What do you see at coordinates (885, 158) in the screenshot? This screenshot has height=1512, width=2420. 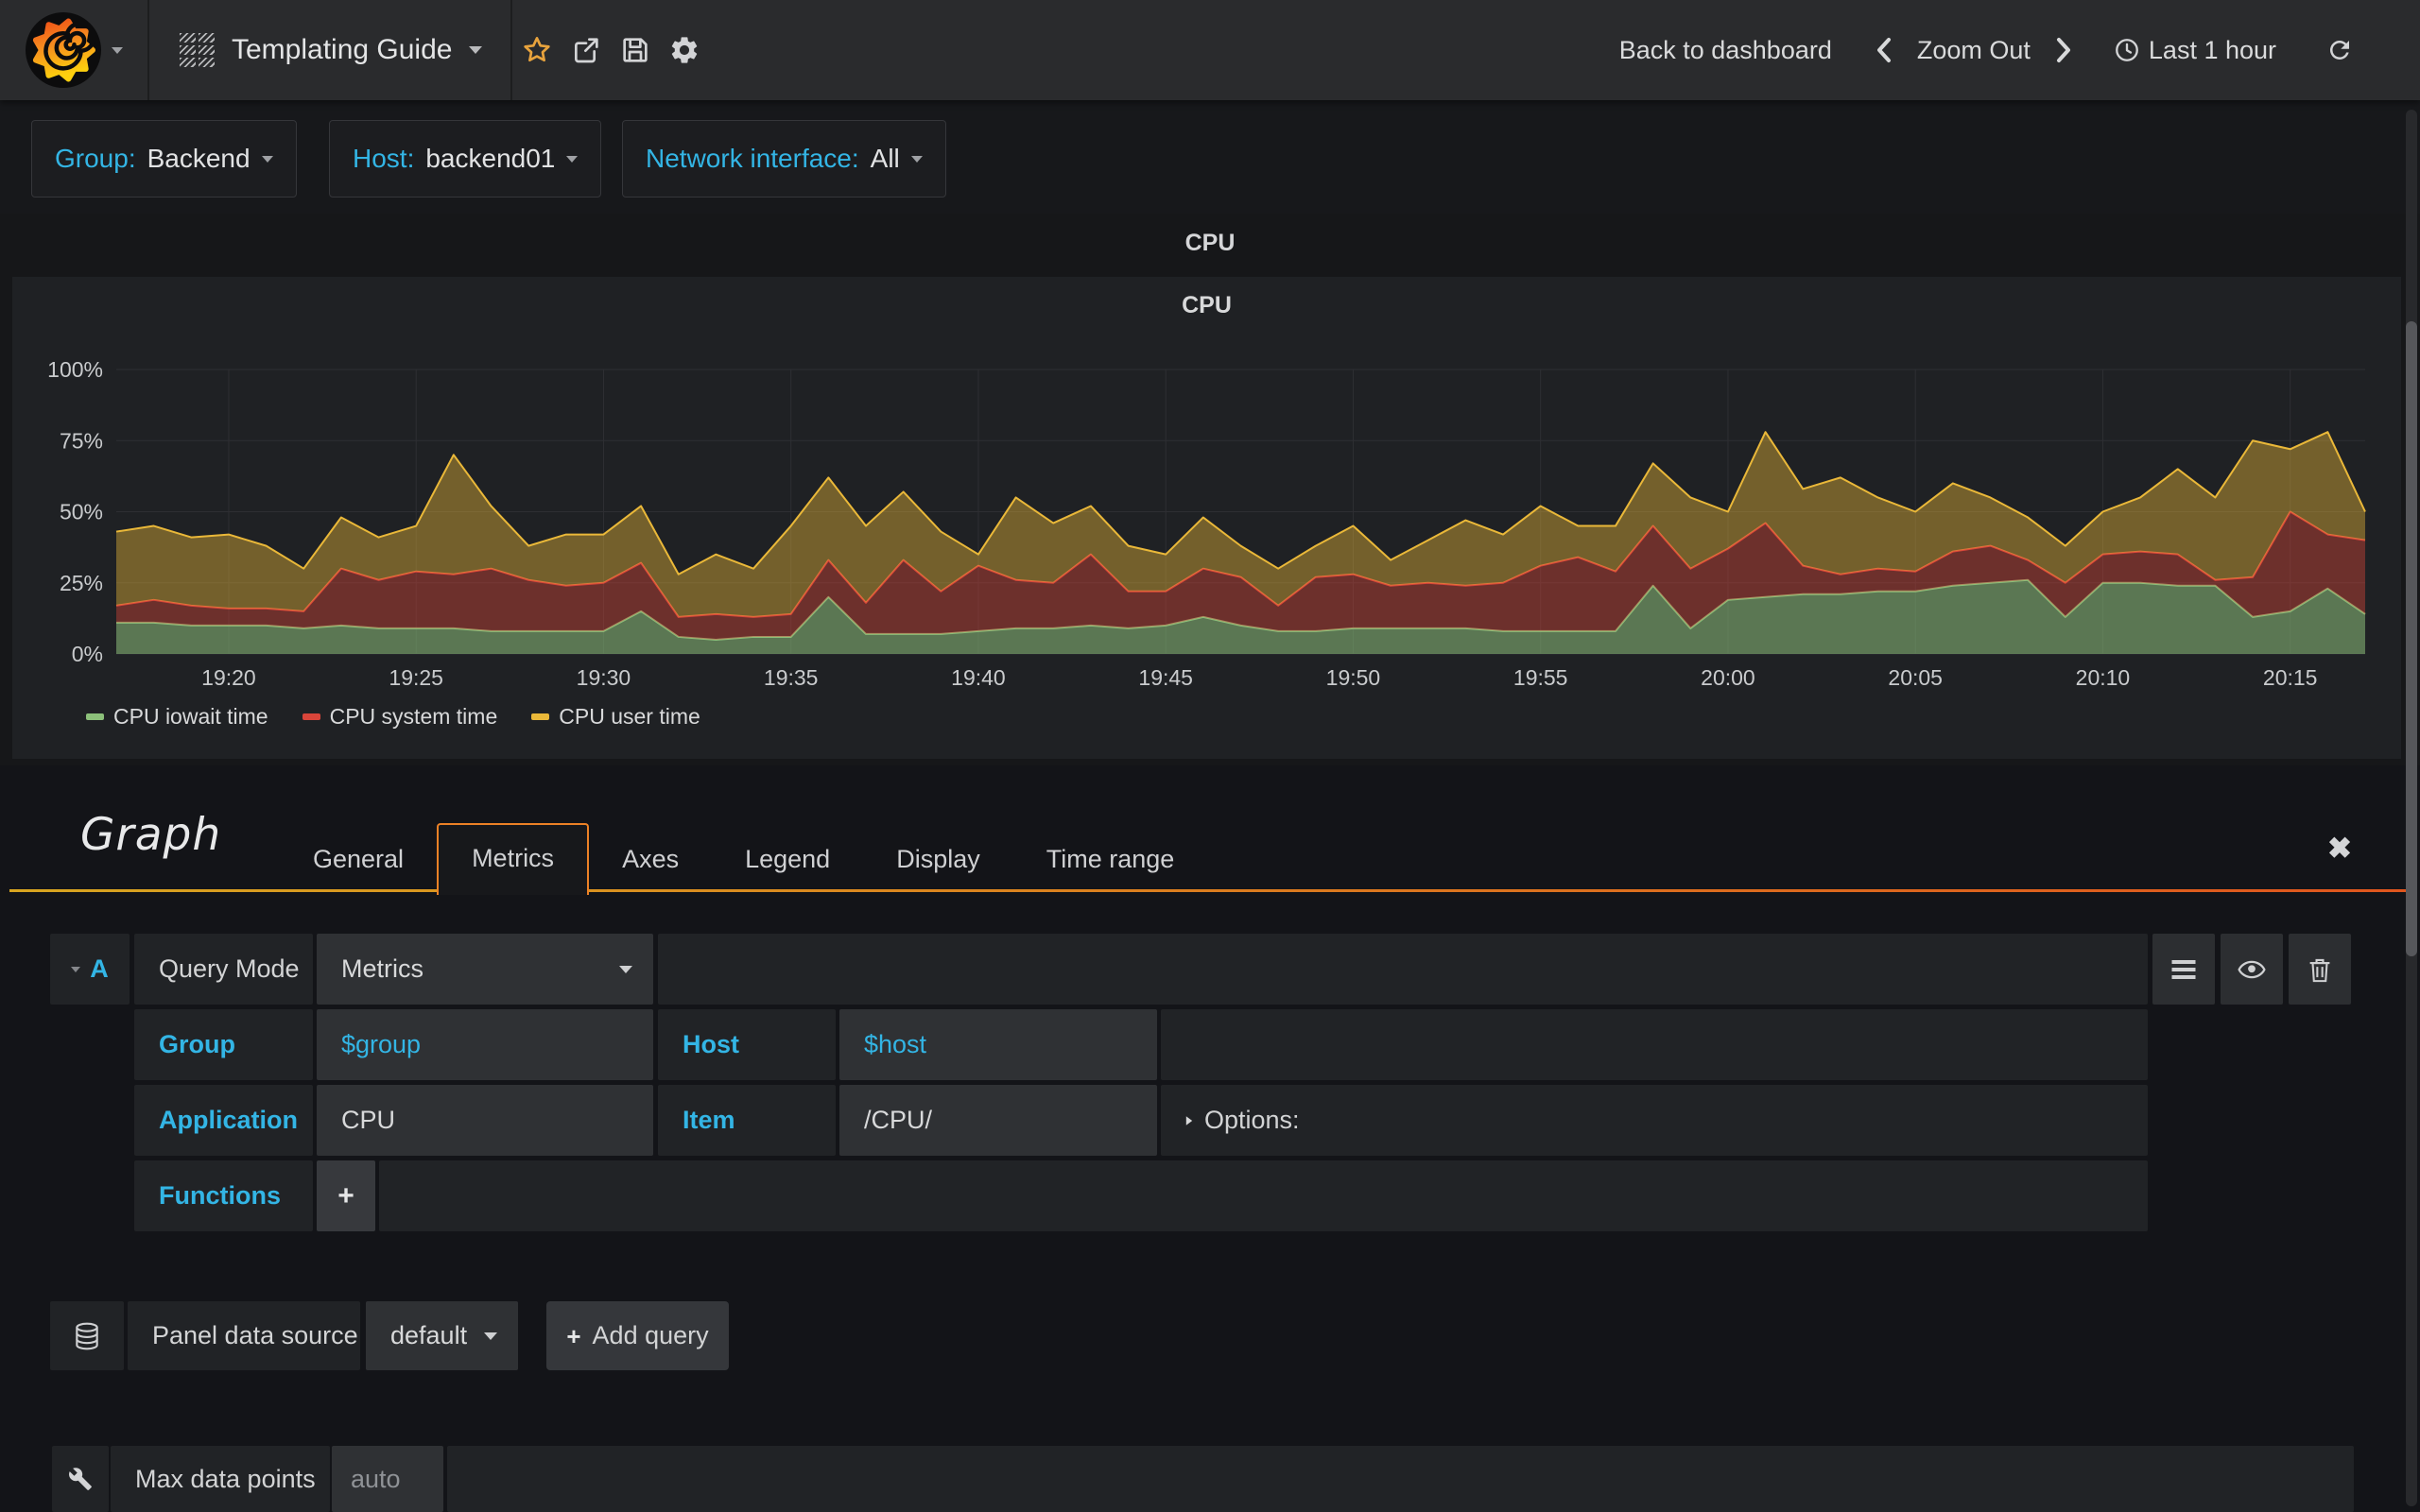 I see `variable-value: All` at bounding box center [885, 158].